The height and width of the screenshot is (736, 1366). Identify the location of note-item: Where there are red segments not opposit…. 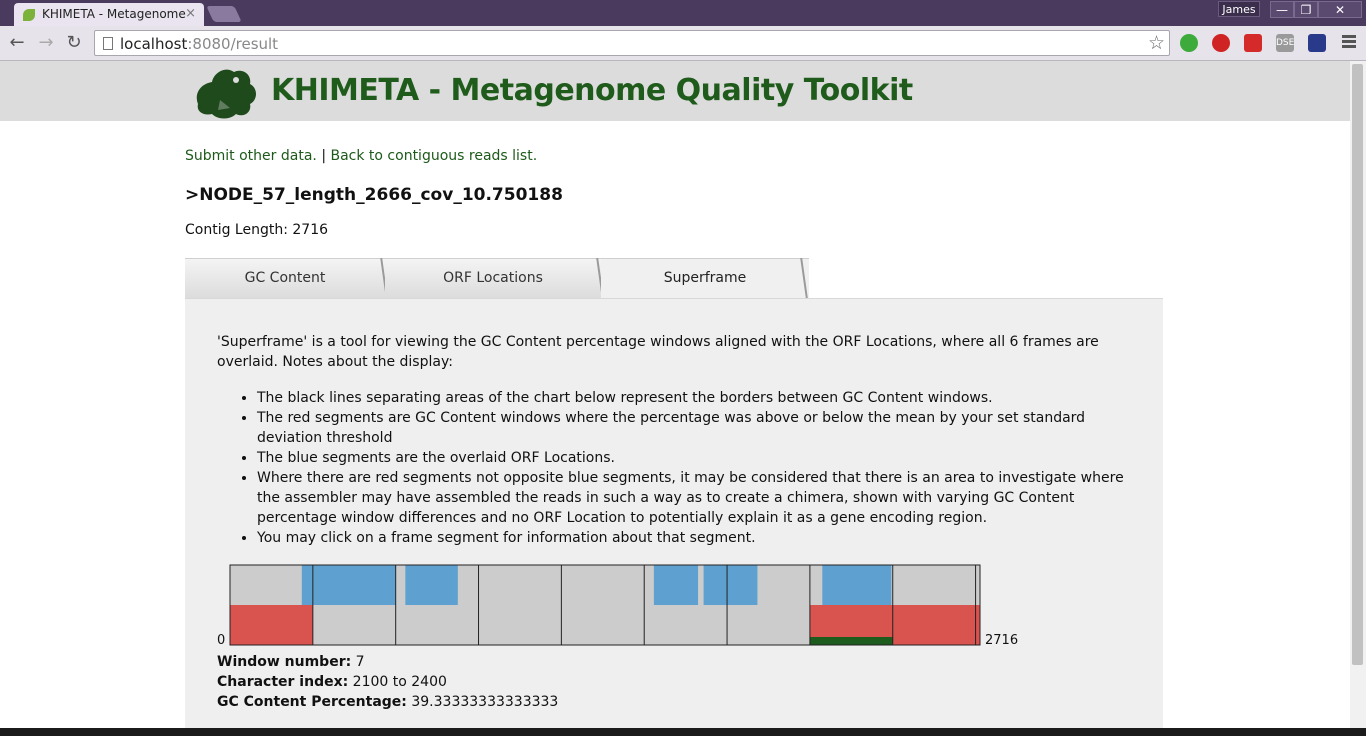
(697, 498).